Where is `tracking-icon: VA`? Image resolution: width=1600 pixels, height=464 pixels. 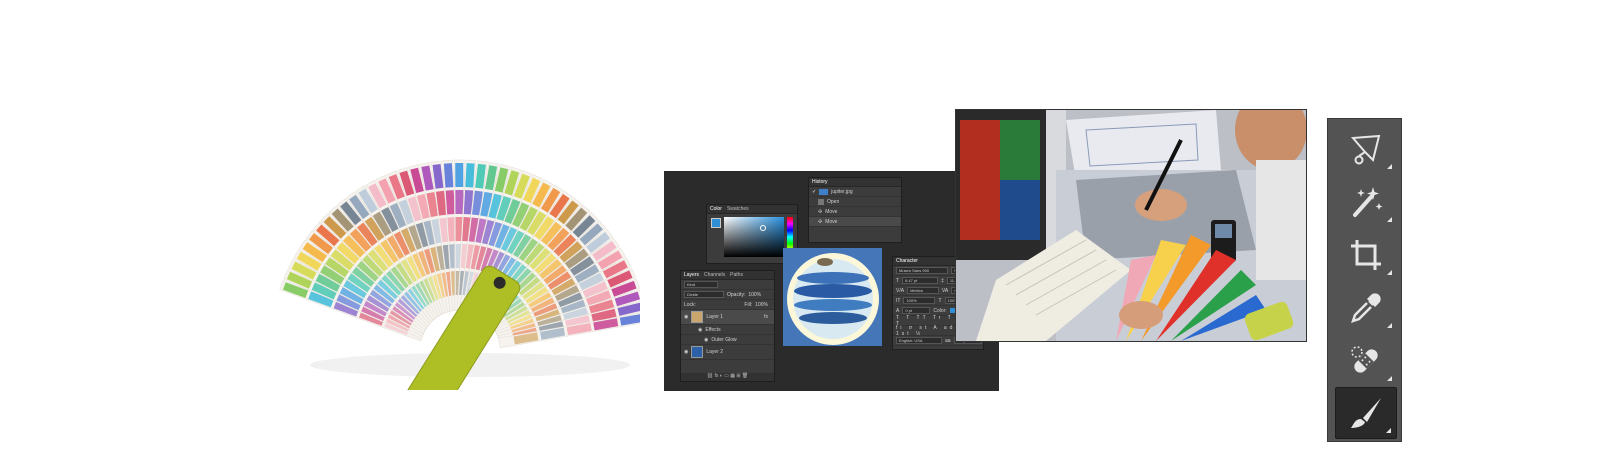
tracking-icon: VA is located at coordinates (945, 290).